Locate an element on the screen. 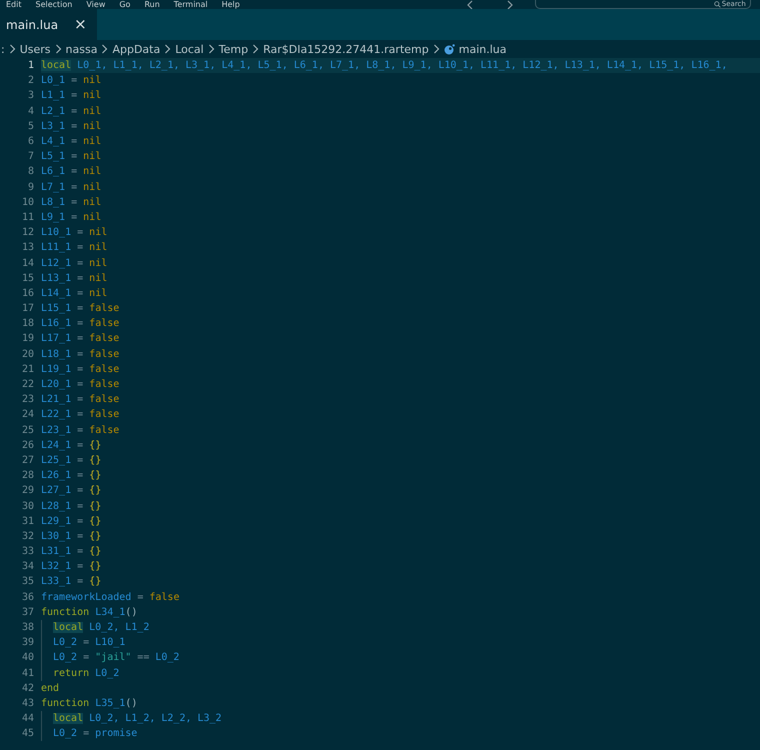 The width and height of the screenshot is (760, 750). line-number: 38 is located at coordinates (27, 628).